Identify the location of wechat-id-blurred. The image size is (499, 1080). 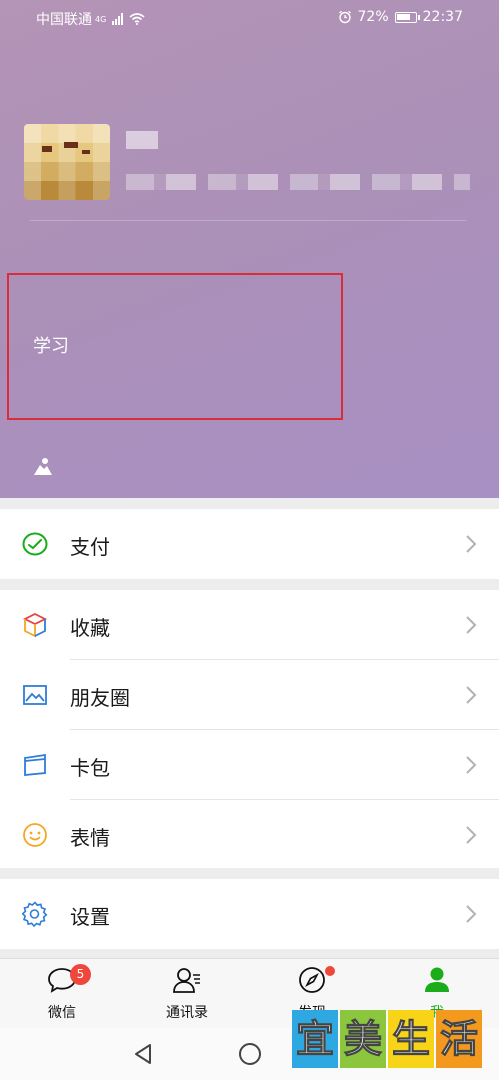
(298, 182).